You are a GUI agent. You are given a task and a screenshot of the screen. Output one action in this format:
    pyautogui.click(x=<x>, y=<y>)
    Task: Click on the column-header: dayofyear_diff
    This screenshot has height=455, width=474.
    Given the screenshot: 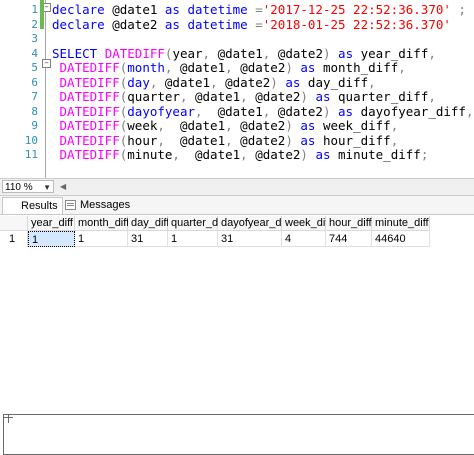 What is the action you would take?
    pyautogui.click(x=254, y=223)
    